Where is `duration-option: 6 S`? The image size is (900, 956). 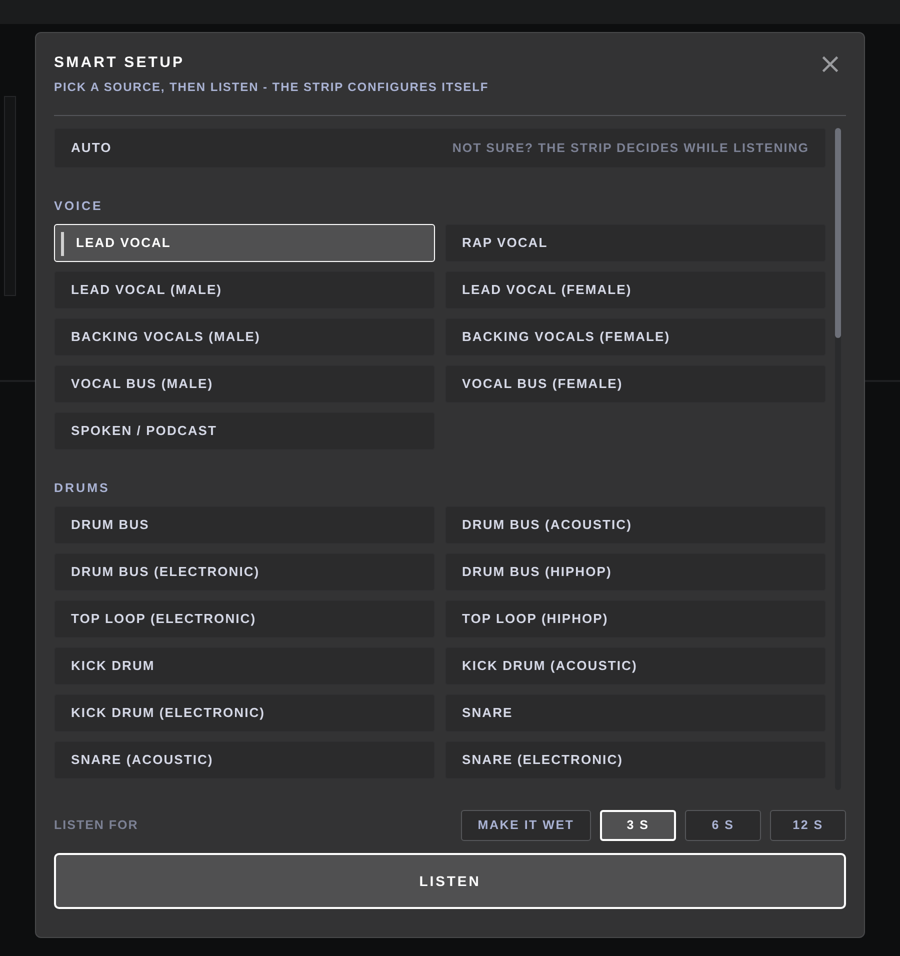
duration-option: 6 S is located at coordinates (723, 825).